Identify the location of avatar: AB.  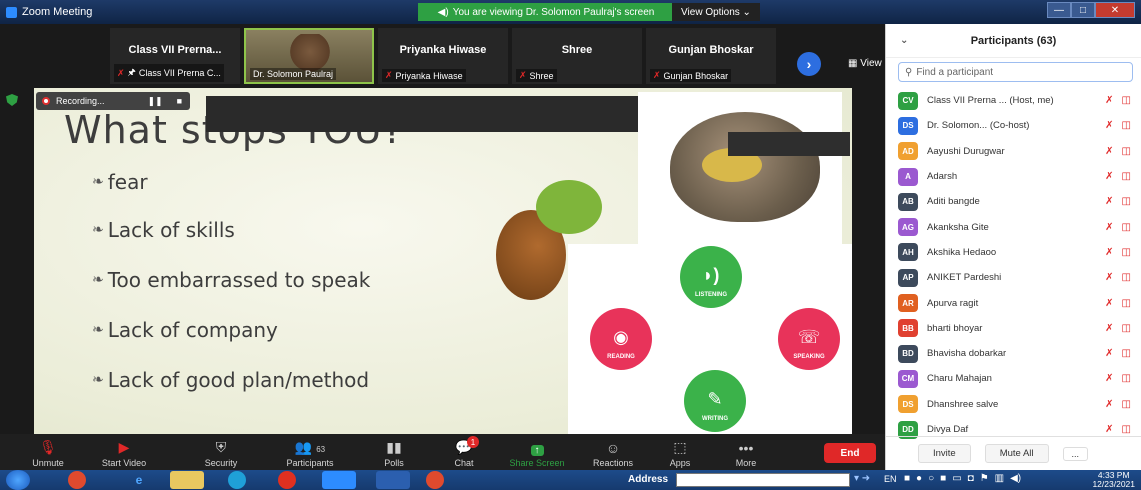
(908, 201).